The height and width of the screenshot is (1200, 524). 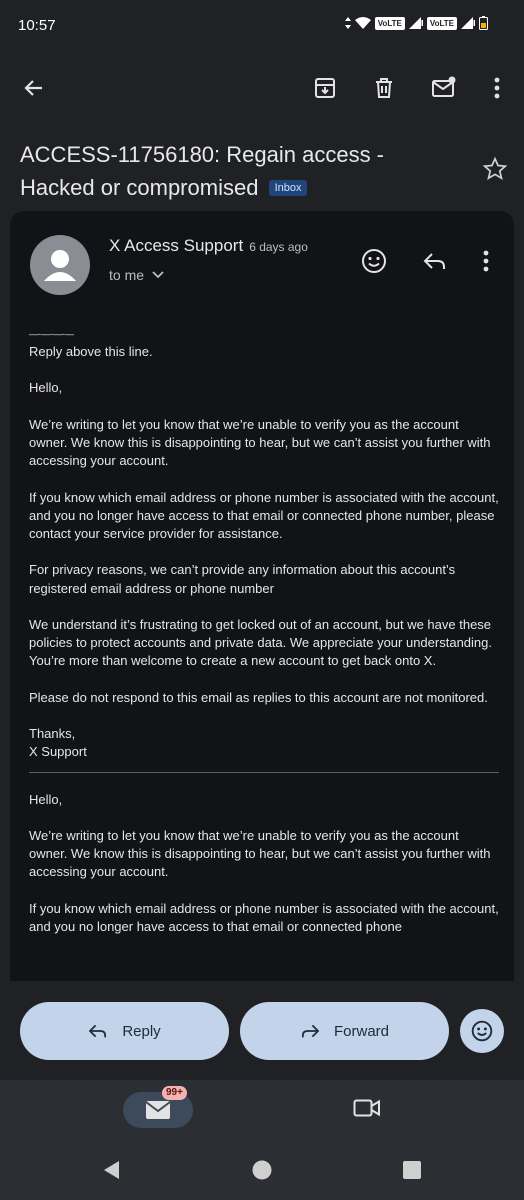 I want to click on status-bar: 10:57 VoLTE VoLTE, so click(x=262, y=26).